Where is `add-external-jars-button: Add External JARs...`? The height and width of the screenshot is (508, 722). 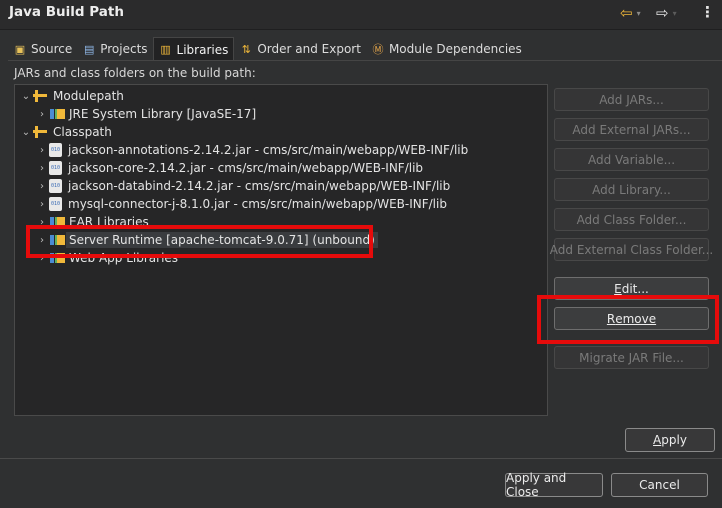
add-external-jars-button: Add External JARs... is located at coordinates (631, 129).